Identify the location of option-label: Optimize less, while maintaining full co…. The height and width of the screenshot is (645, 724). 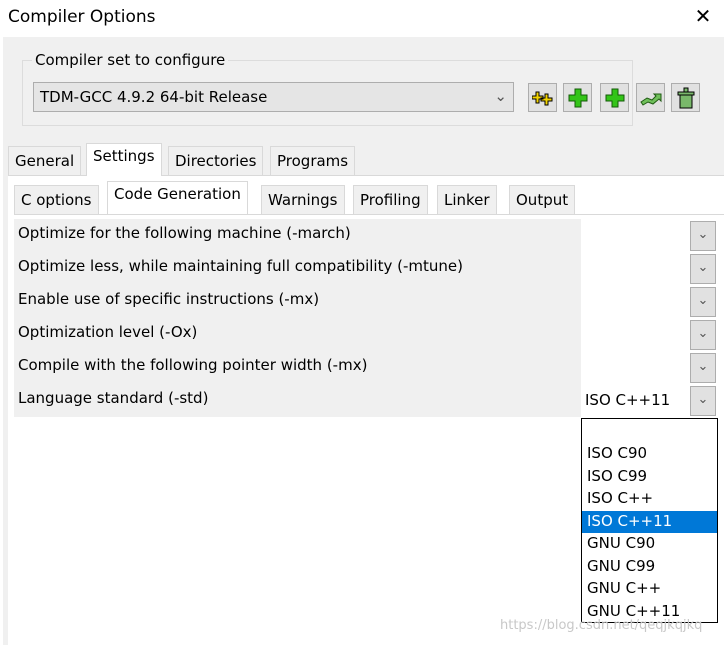
(297, 268).